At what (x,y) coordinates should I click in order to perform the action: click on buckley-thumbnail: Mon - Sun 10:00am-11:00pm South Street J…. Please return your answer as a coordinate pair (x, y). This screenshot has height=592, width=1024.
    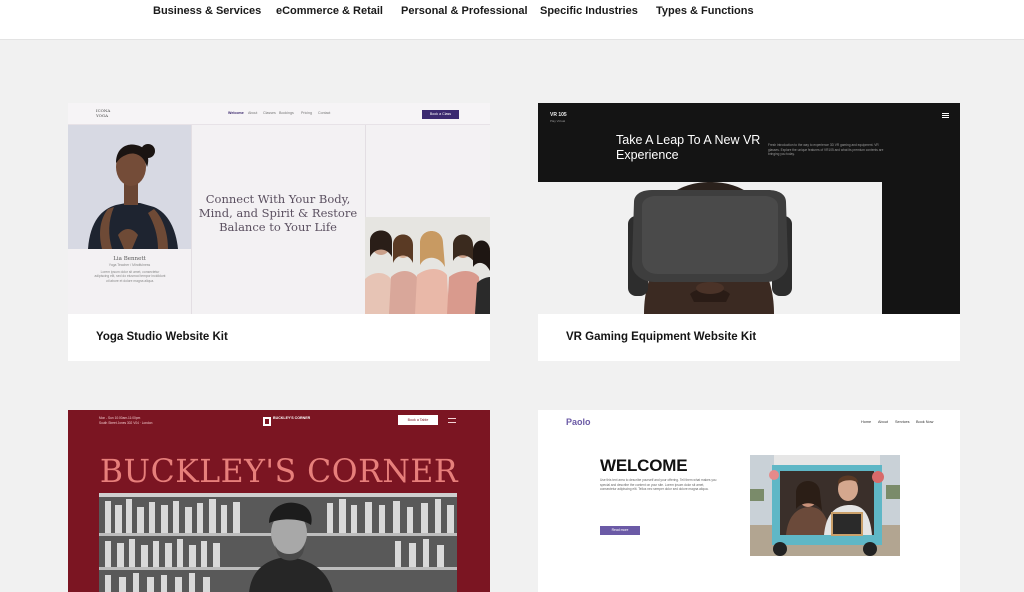
    Looking at the image, I should click on (279, 501).